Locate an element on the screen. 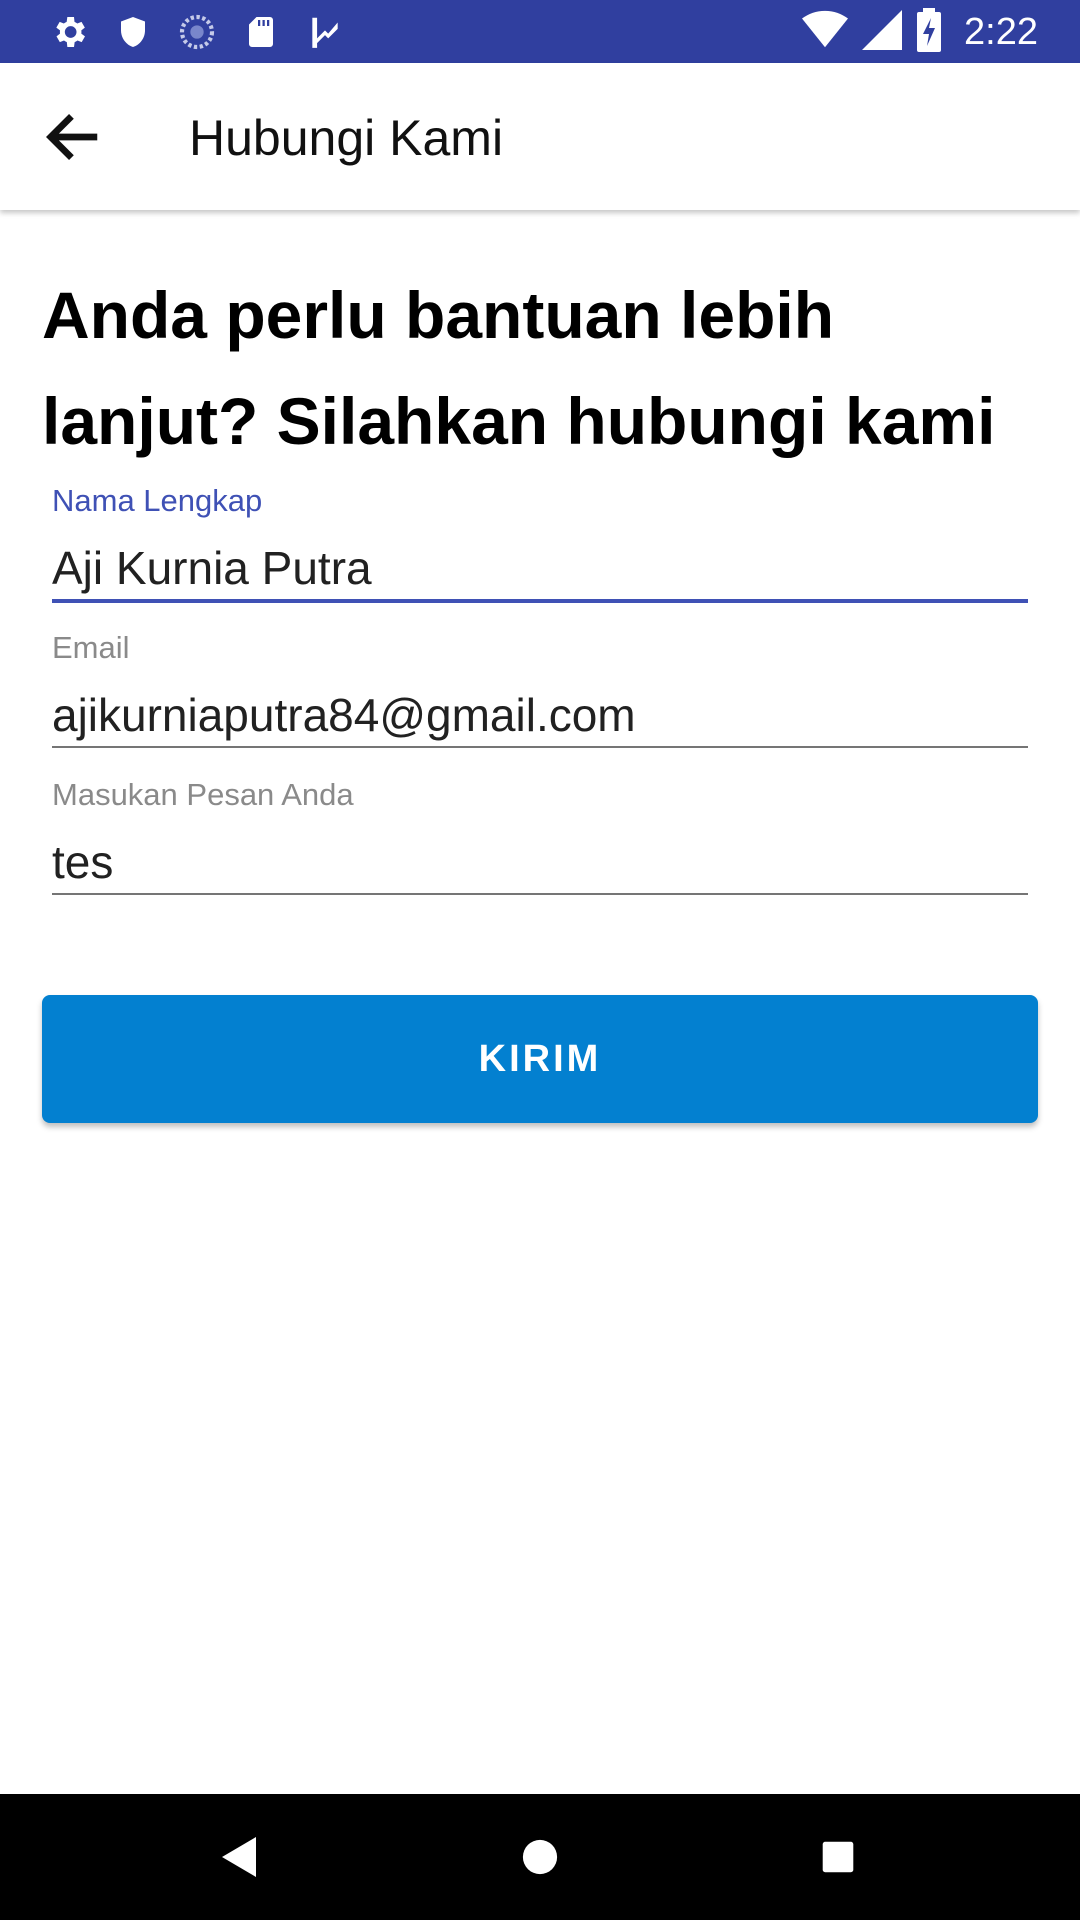 The height and width of the screenshot is (1920, 1080). nav-back-button is located at coordinates (240, 1857).